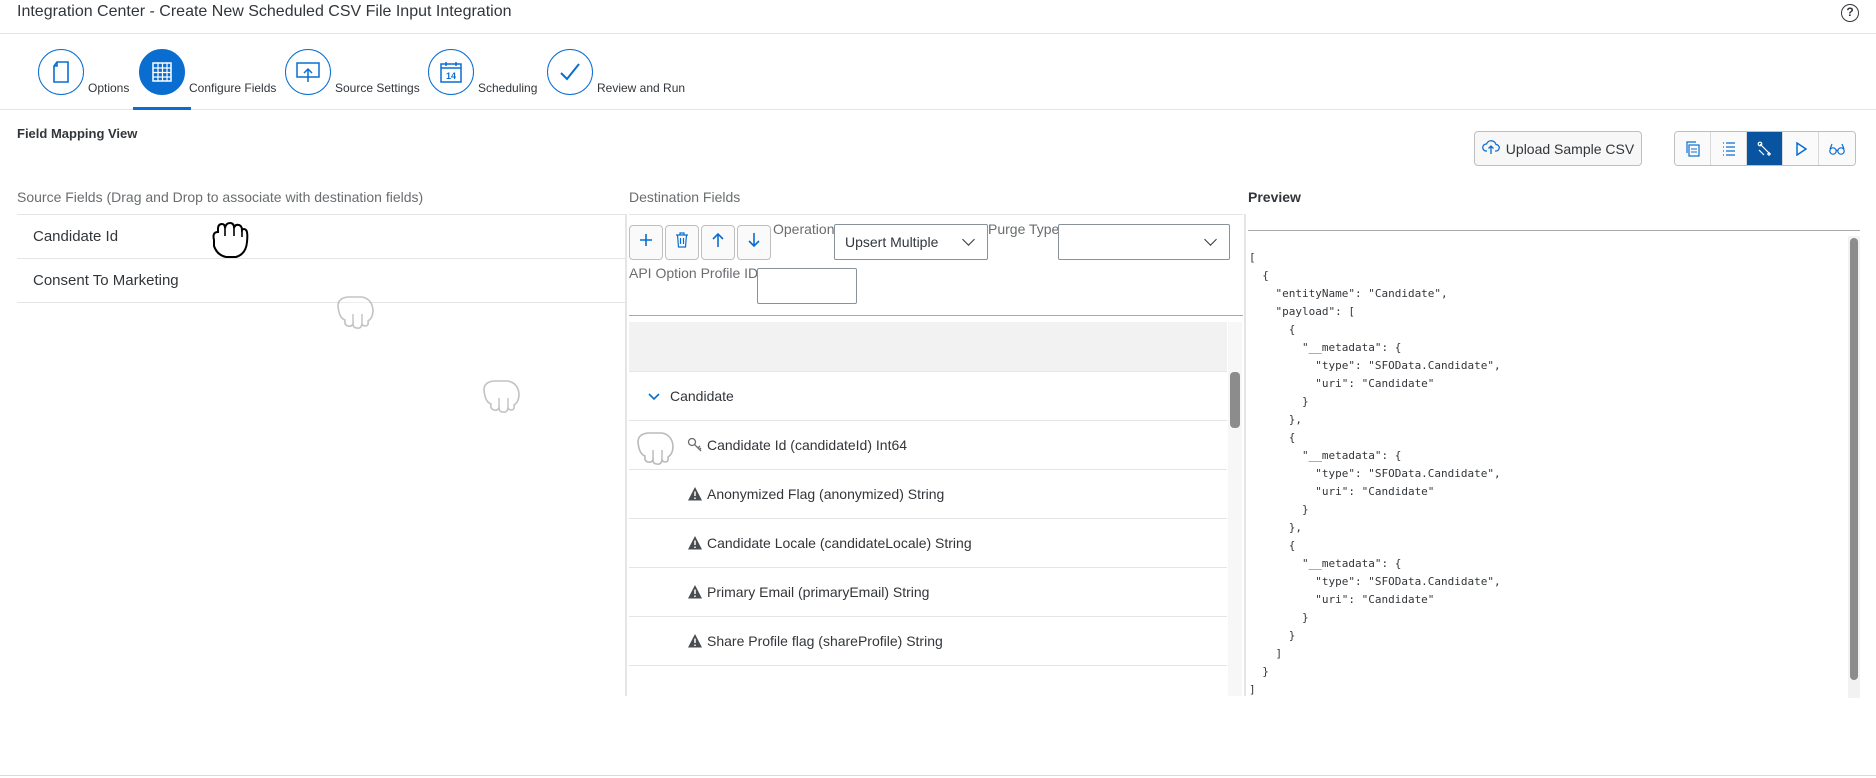  Describe the element at coordinates (451, 76) in the screenshot. I see `calendar-day-number: 14` at that location.